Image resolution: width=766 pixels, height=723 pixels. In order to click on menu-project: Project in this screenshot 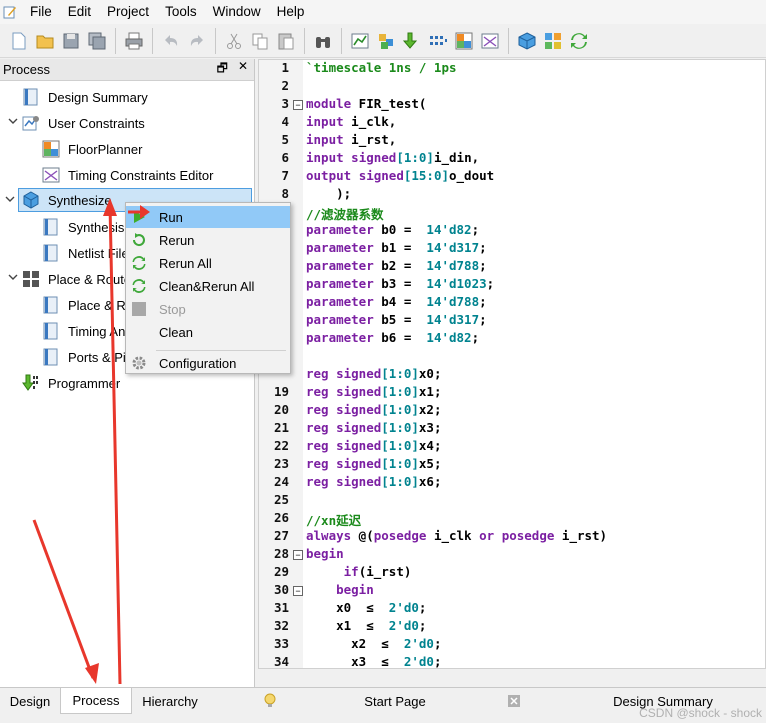, I will do `click(128, 12)`.